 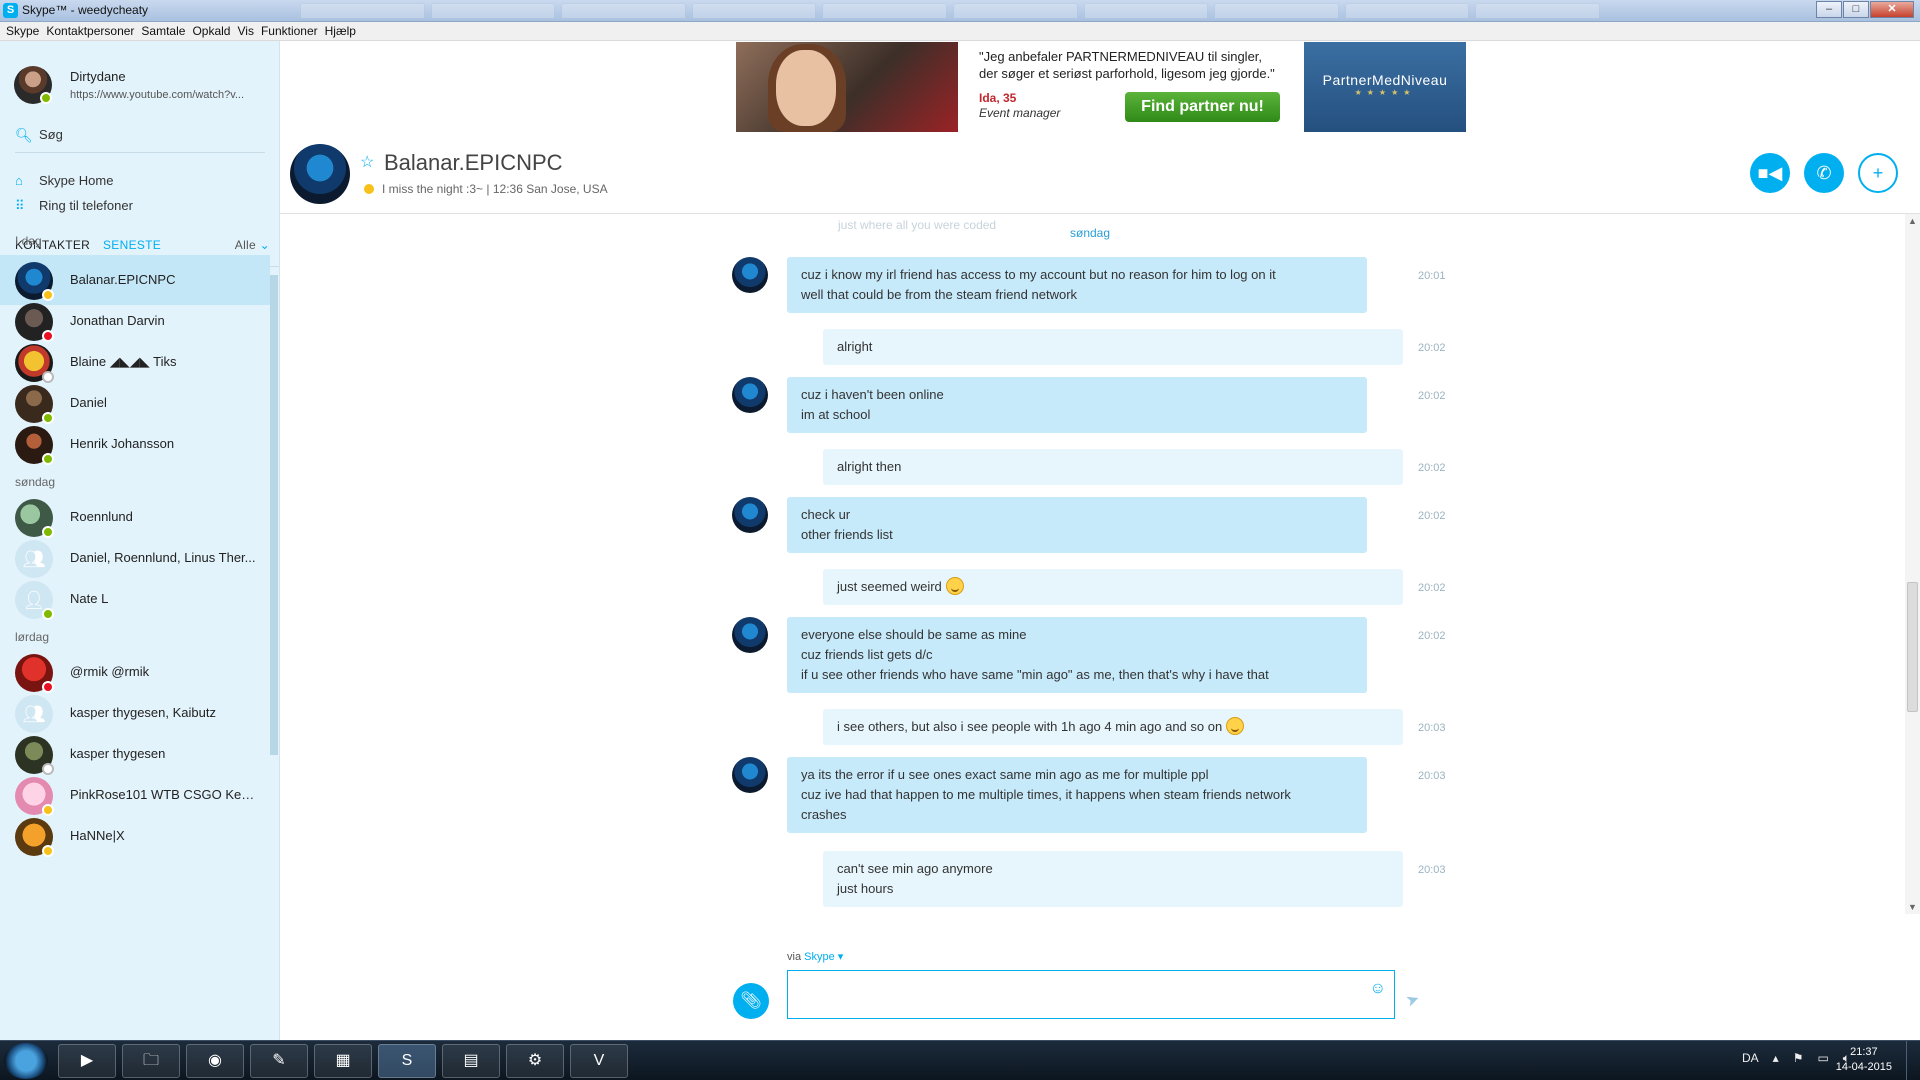 I want to click on message-bubble: check ur other friends list, so click(x=1077, y=525).